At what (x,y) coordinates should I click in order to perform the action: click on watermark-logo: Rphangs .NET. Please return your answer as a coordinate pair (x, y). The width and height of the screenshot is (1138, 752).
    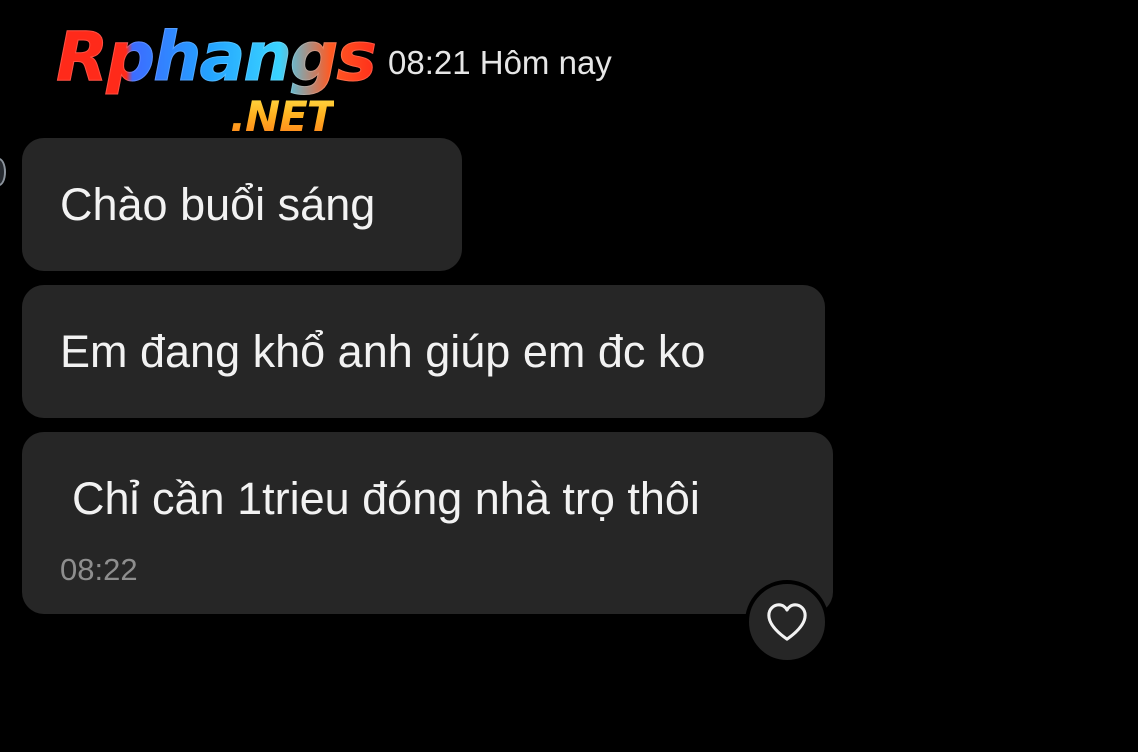
    Looking at the image, I should click on (226, 82).